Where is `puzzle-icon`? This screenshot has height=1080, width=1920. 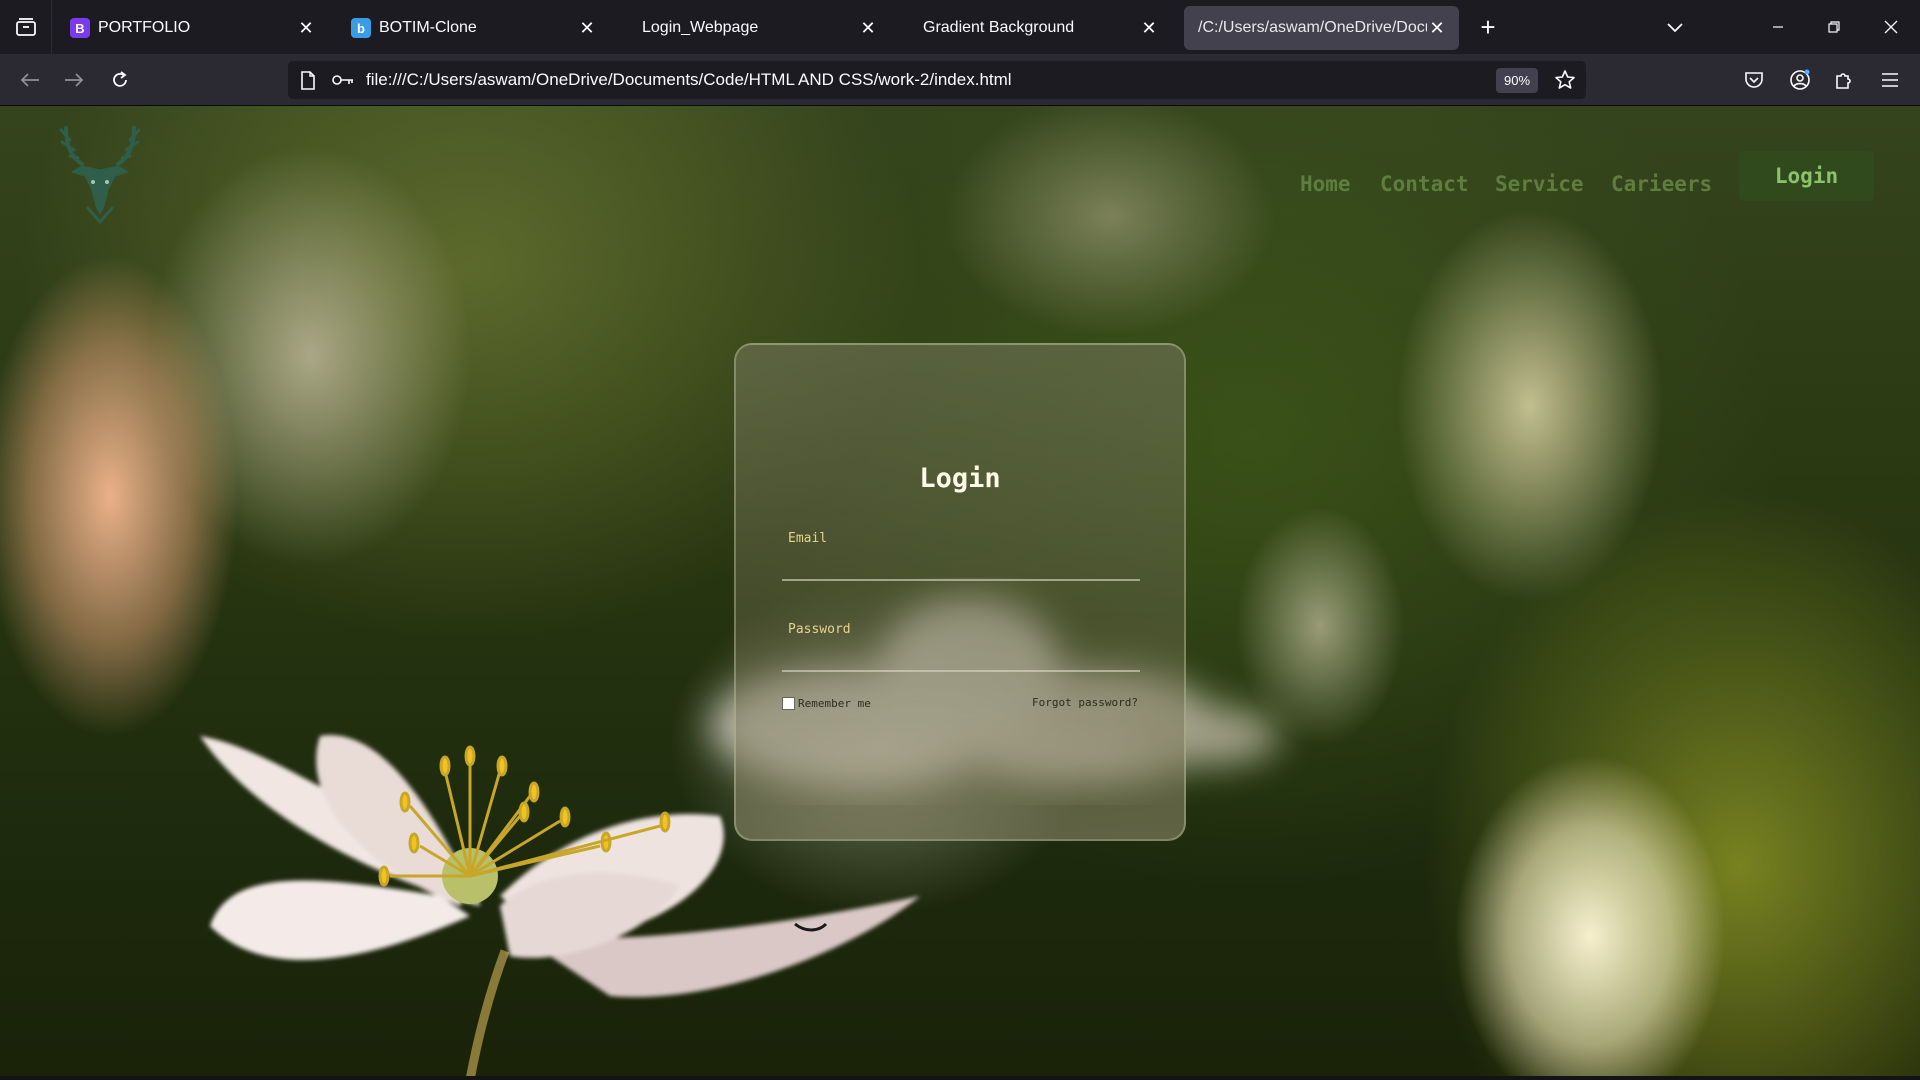
puzzle-icon is located at coordinates (1843, 81).